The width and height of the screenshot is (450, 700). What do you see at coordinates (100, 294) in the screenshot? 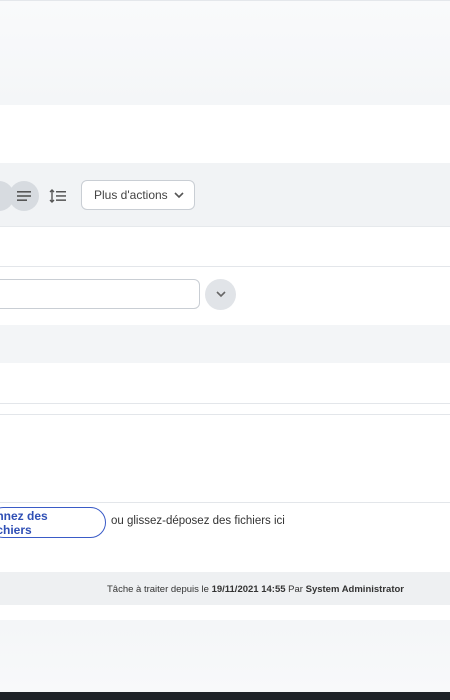
I see `field-input` at bounding box center [100, 294].